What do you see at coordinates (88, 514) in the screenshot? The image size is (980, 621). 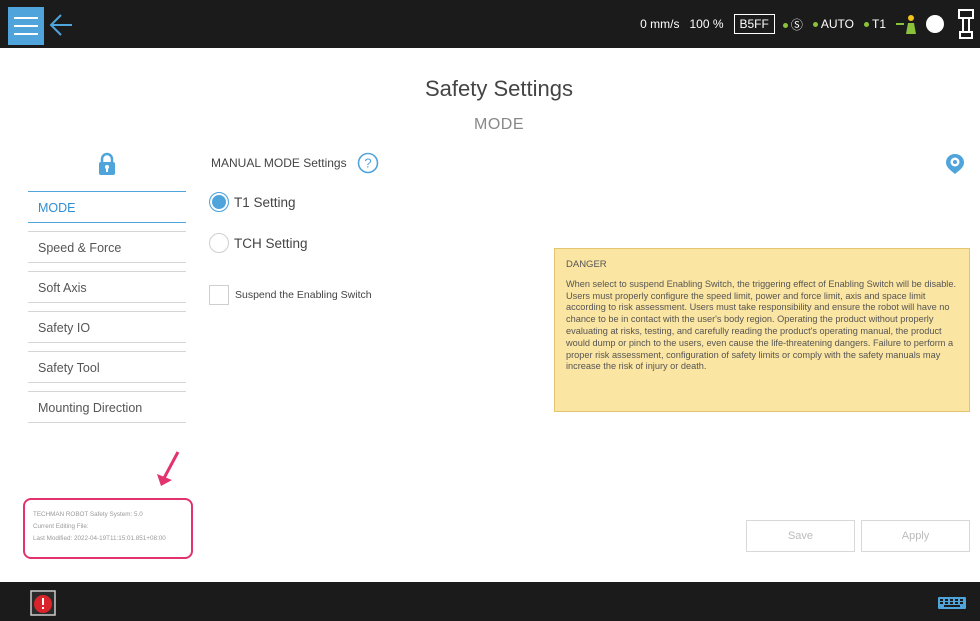 I see `safety-system-version: TECHMAN ROBOT Safety System: 5.0` at bounding box center [88, 514].